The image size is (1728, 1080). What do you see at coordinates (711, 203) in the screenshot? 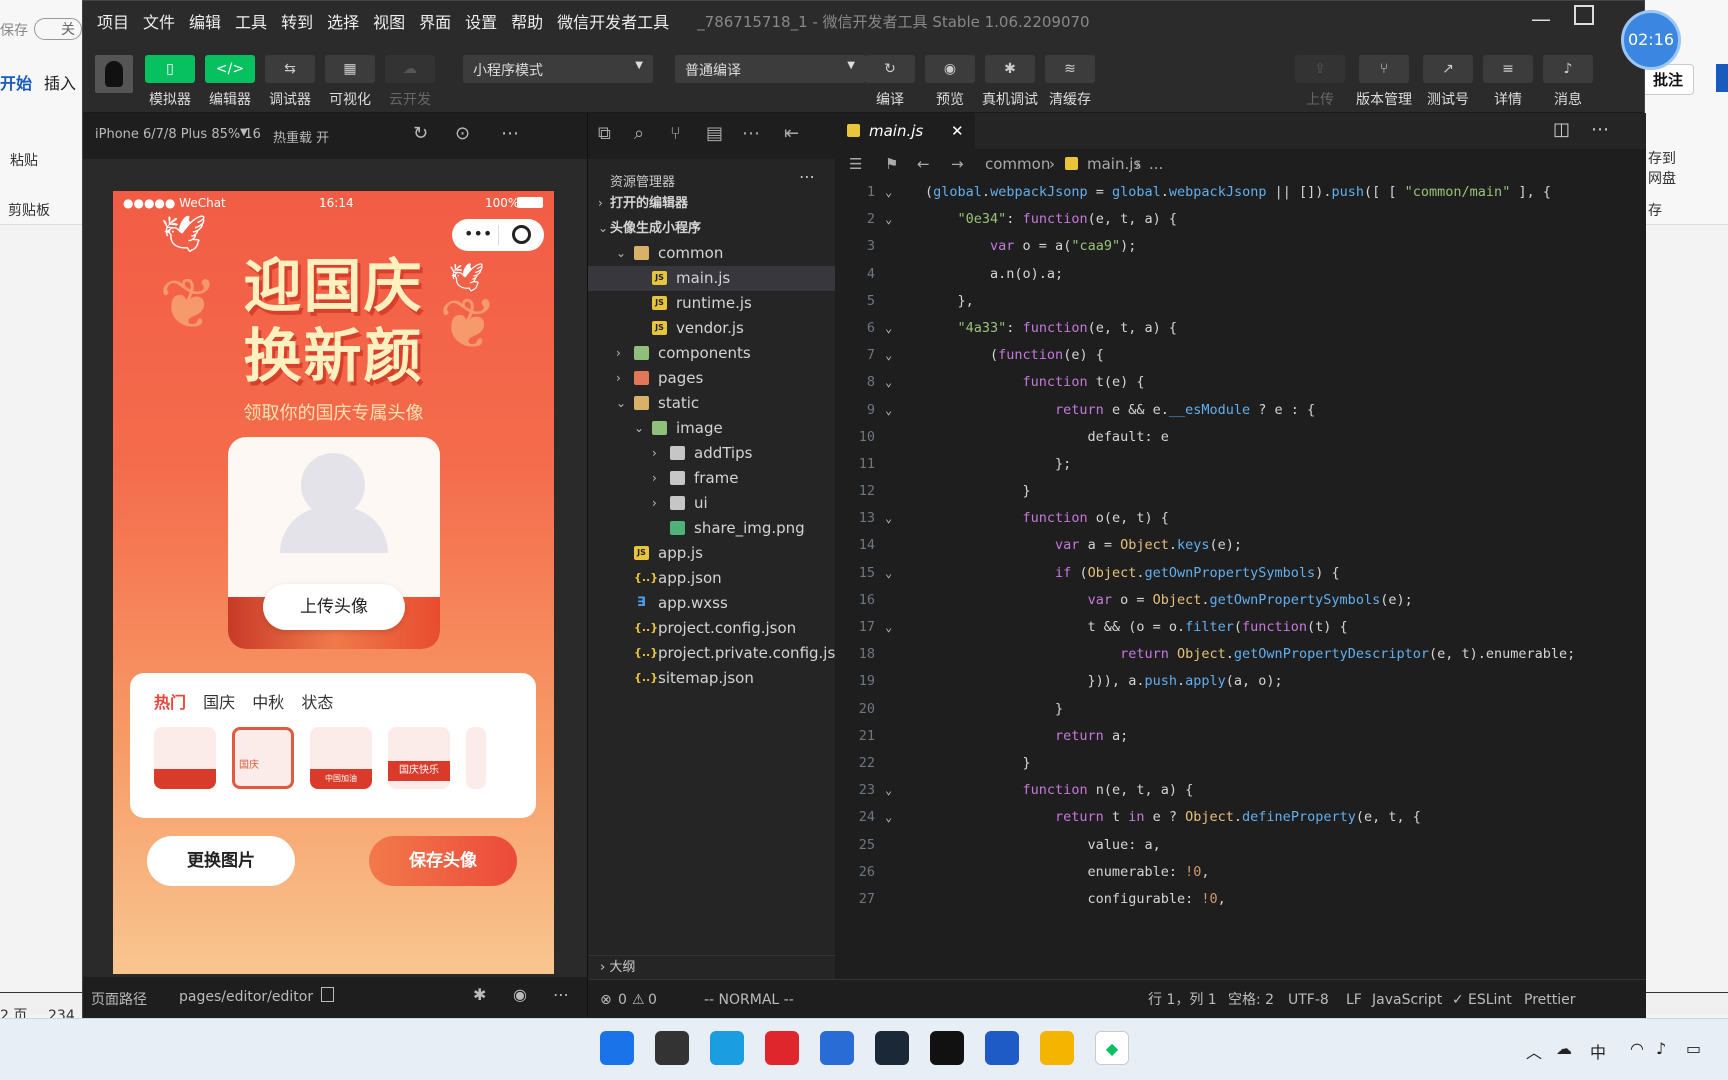
I see `open-editors-section: › 打开的编辑器` at bounding box center [711, 203].